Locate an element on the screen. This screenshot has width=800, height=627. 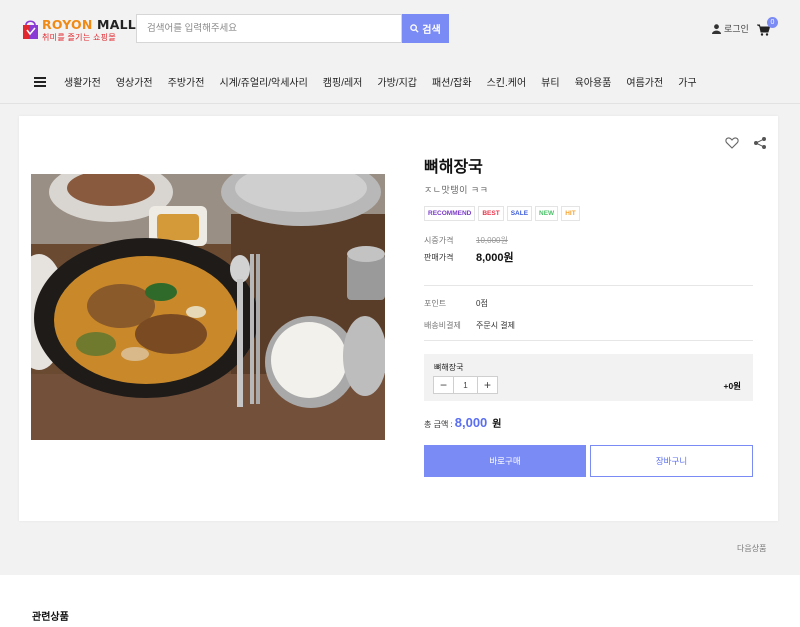
badge-recommend: RECOMMEND is located at coordinates (450, 213).